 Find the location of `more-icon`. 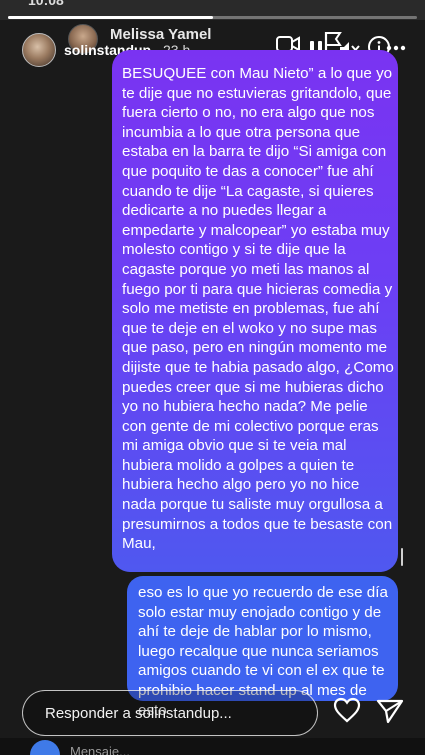

more-icon is located at coordinates (396, 48).